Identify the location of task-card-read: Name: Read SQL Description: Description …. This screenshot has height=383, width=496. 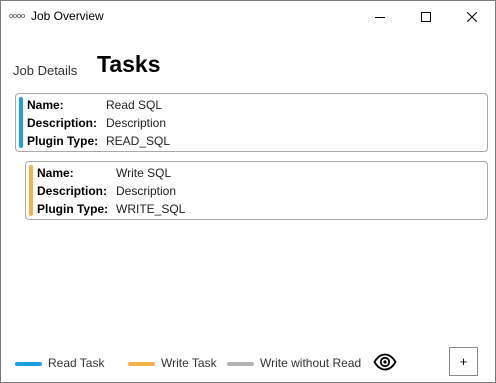
(251, 122).